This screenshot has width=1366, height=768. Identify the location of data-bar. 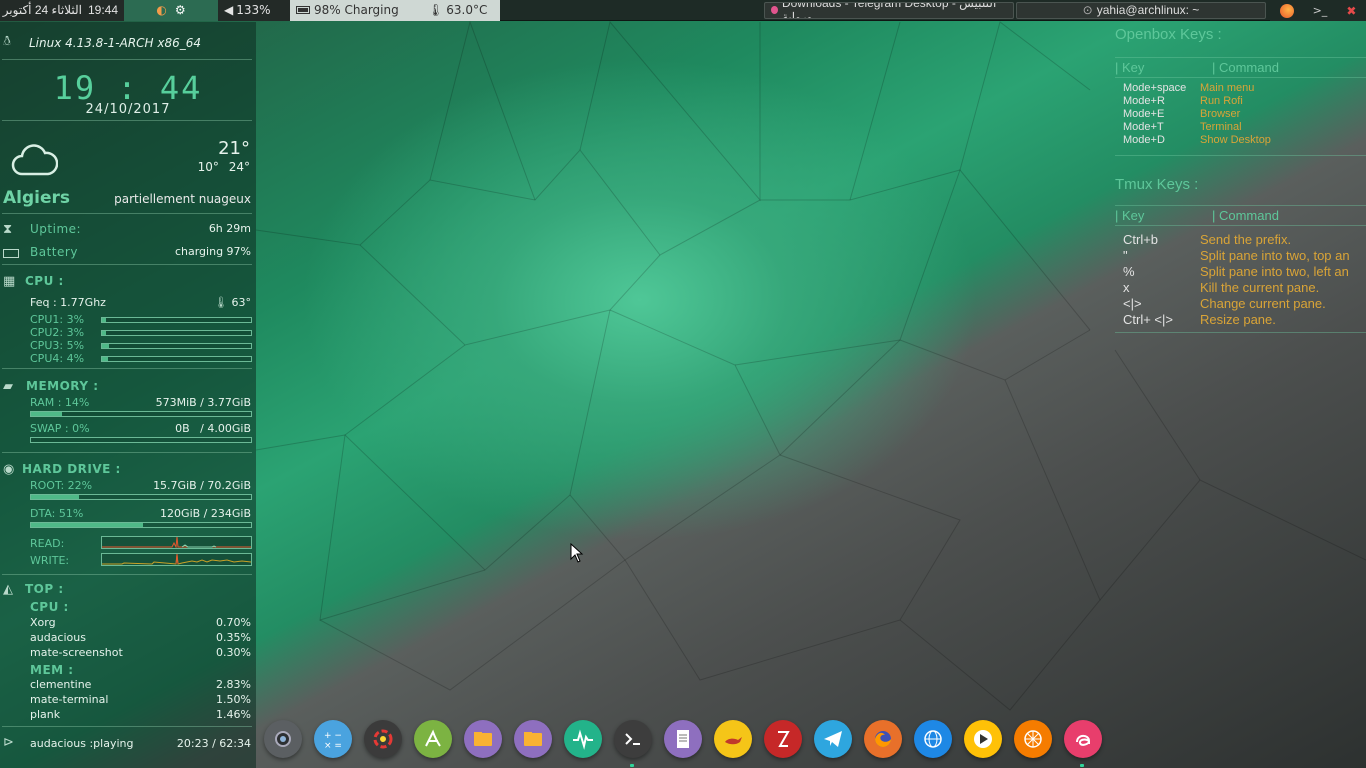
(141, 525).